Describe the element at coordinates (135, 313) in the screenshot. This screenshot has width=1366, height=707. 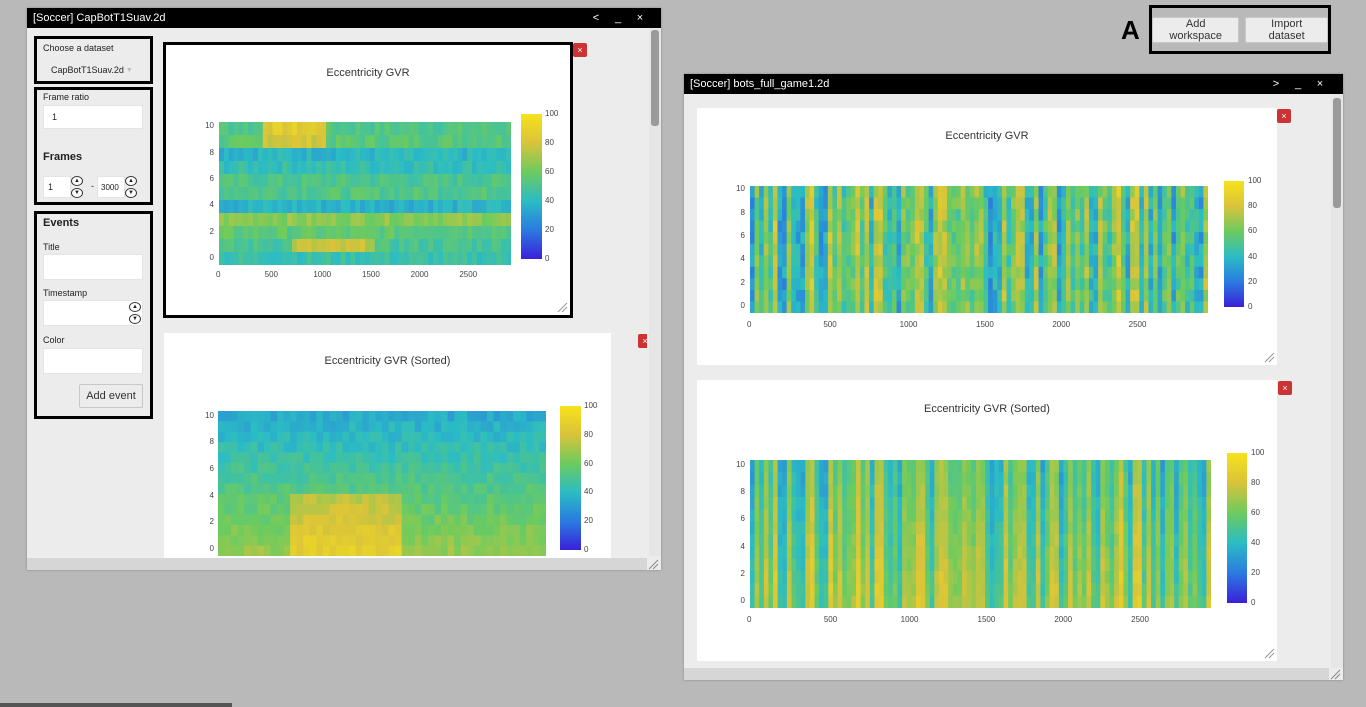
I see `timestamp-stepper: ▲ ▼` at that location.